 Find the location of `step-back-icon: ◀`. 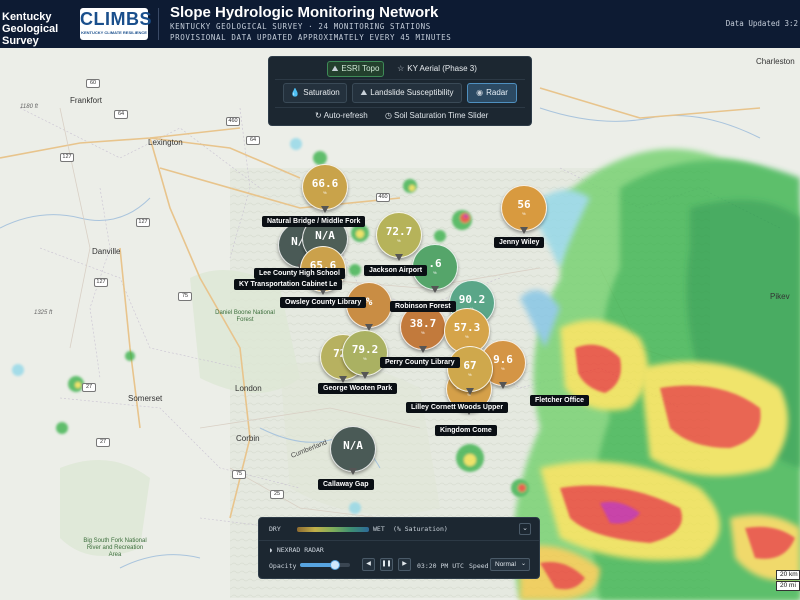

step-back-icon: ◀ is located at coordinates (368, 564).